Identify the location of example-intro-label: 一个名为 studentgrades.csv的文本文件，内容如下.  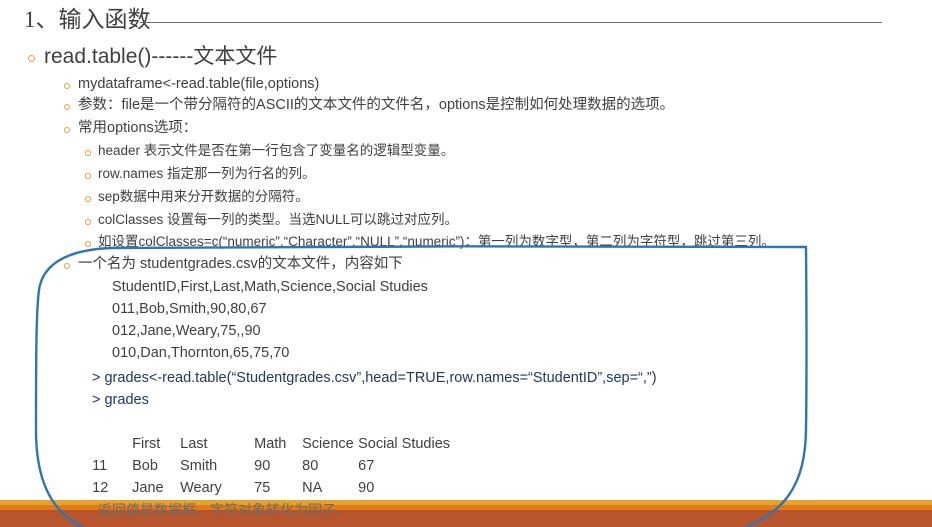
(240, 264).